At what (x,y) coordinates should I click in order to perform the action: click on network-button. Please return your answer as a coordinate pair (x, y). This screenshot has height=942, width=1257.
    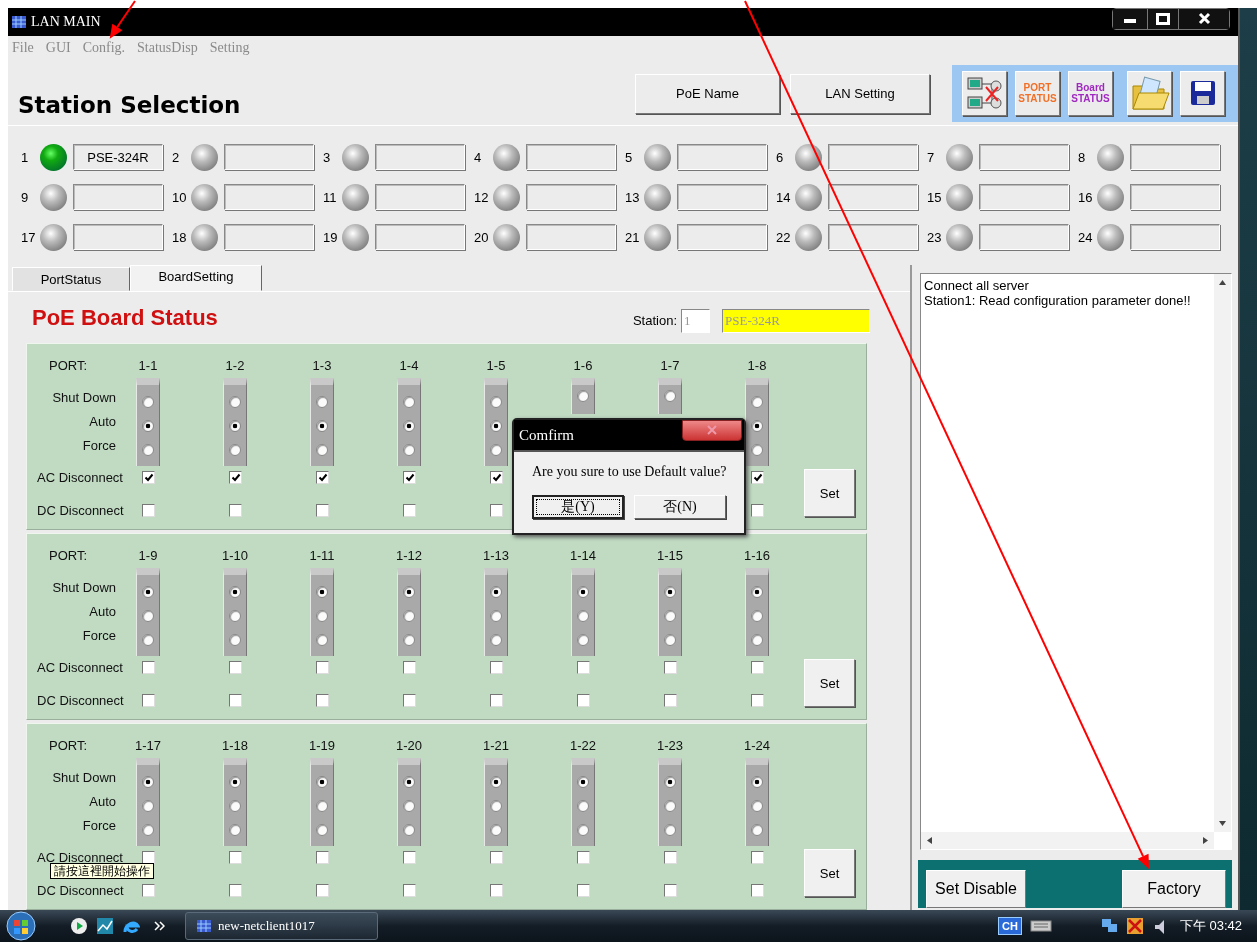
    Looking at the image, I should click on (984, 93).